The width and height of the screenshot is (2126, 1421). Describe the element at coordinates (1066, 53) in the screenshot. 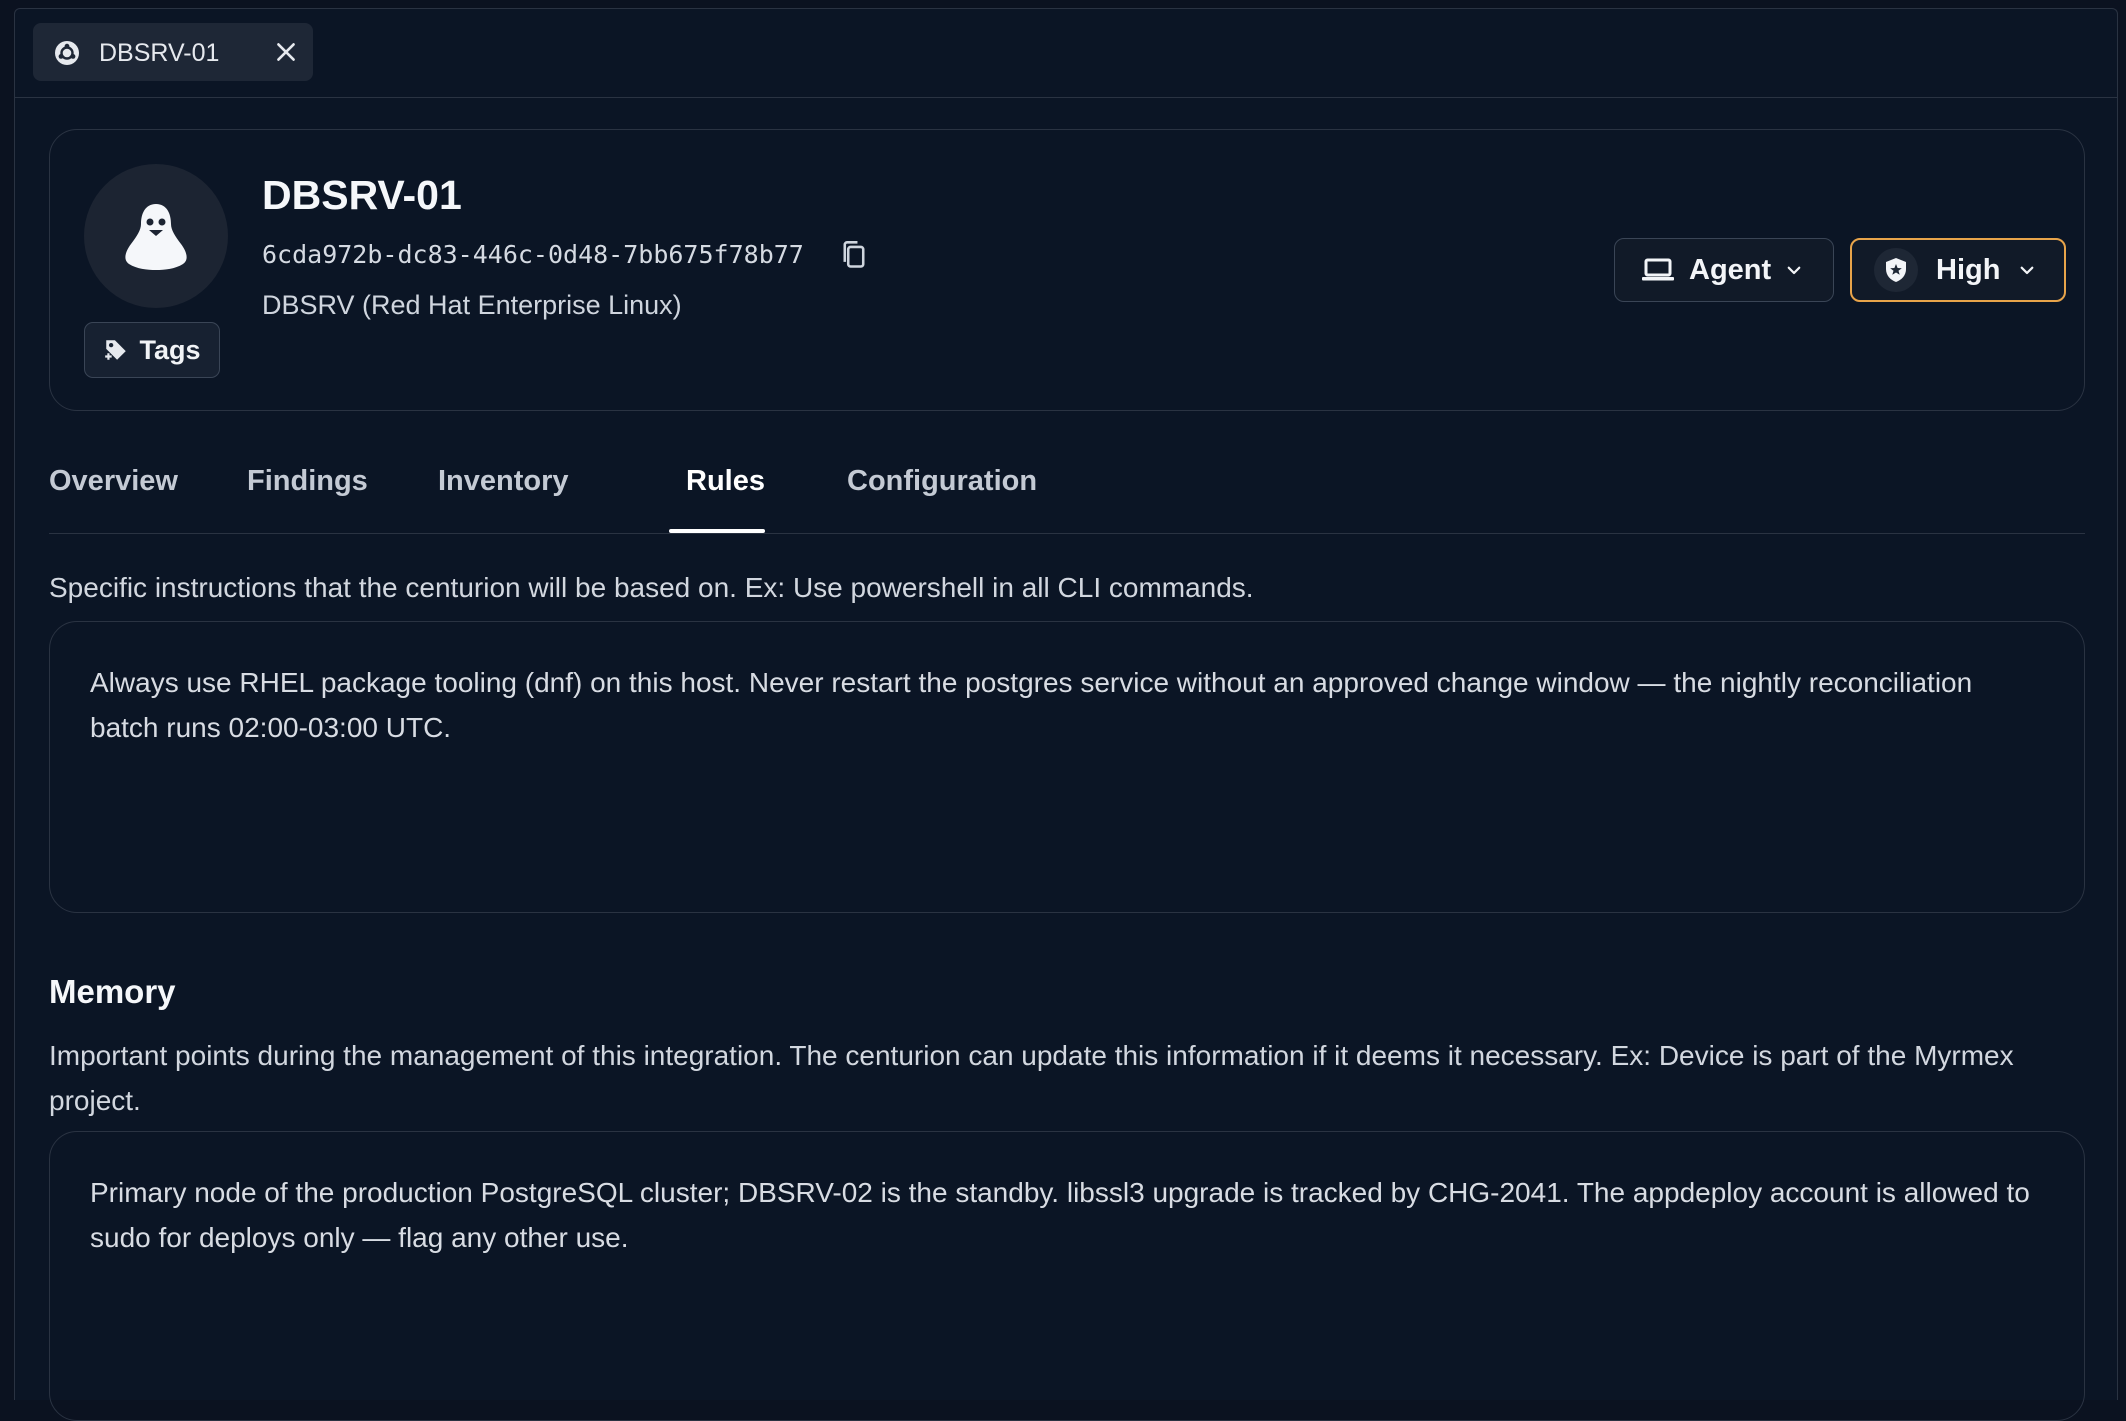

I see `tab-bar: DBSRV-01` at that location.